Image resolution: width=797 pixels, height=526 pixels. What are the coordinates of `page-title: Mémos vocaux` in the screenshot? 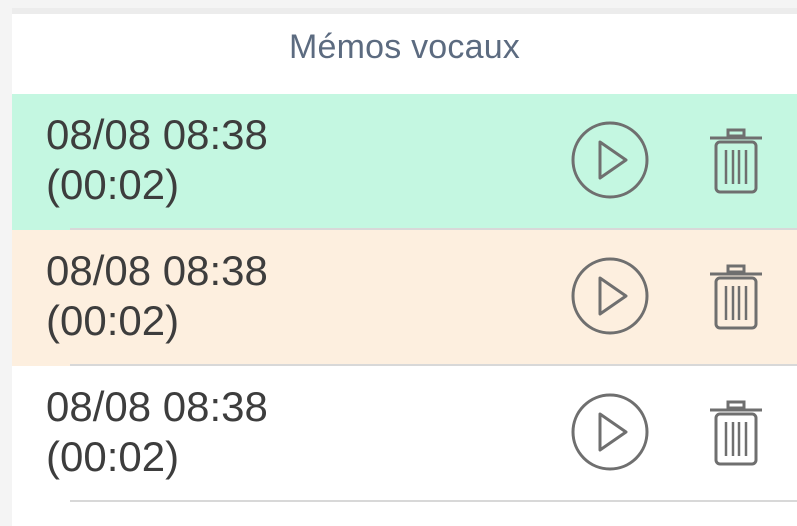 It's located at (404, 47).